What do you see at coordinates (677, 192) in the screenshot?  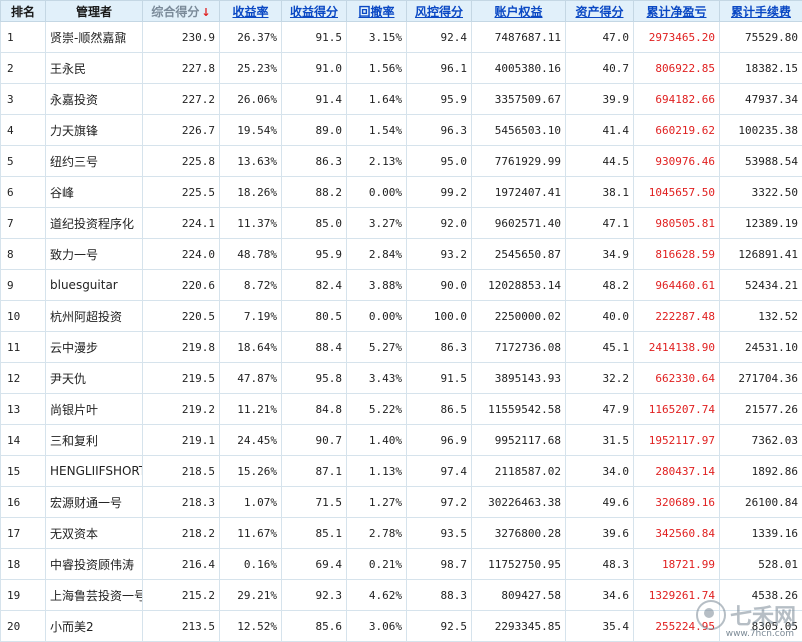 I see `cell-net-pnl: 1045657.50` at bounding box center [677, 192].